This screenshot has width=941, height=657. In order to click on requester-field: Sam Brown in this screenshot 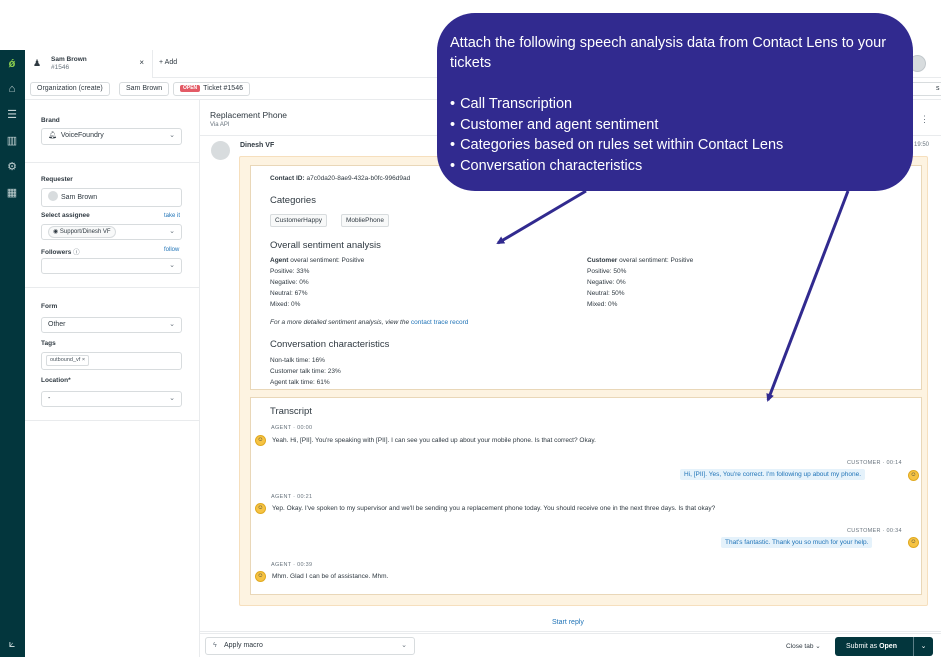, I will do `click(111, 197)`.